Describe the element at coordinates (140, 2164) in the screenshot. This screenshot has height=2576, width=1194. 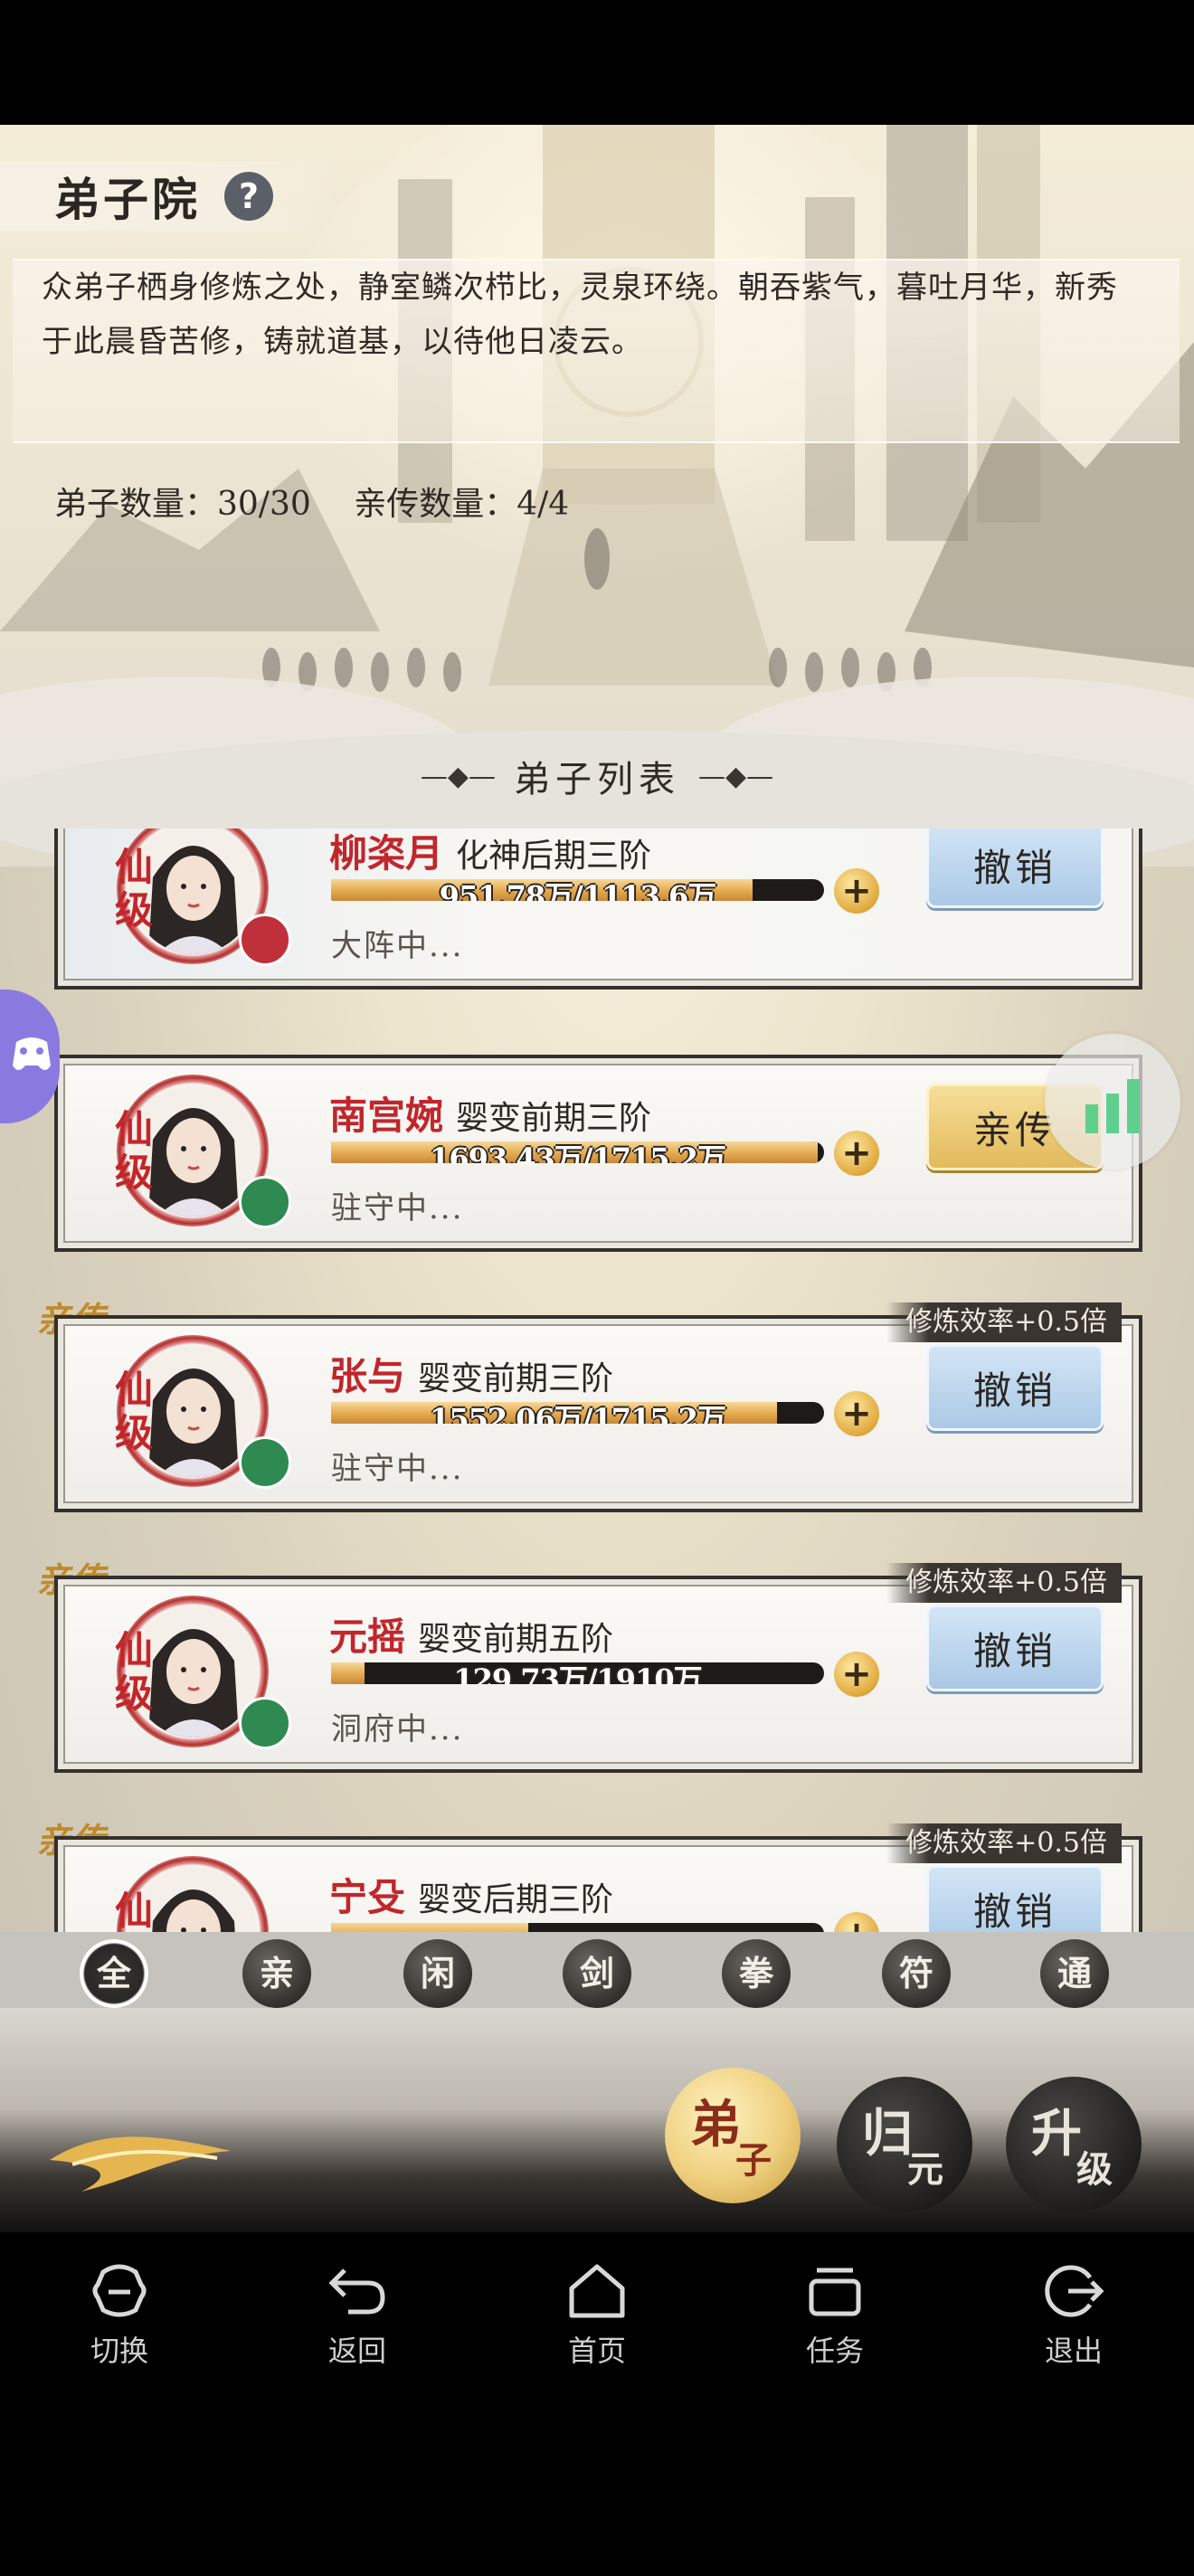
I see `gold-brush-icon` at that location.